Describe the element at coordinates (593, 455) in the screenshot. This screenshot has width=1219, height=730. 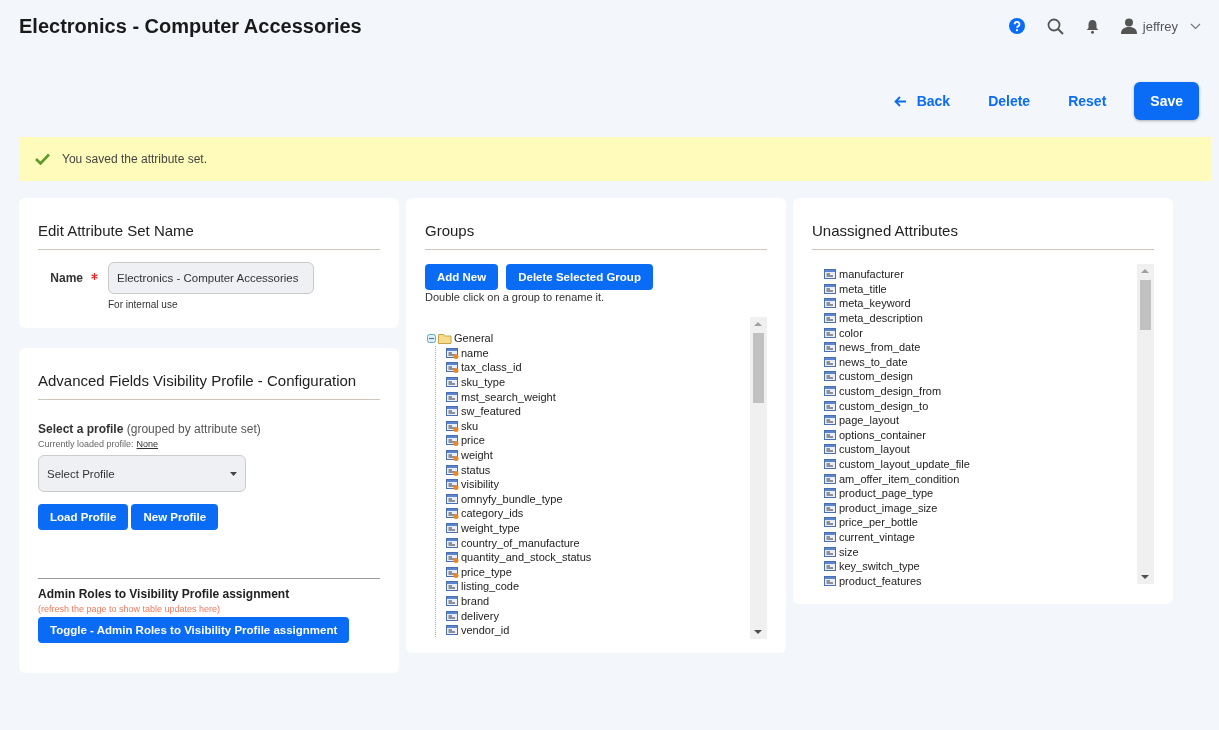
I see `tree-item: weight` at that location.